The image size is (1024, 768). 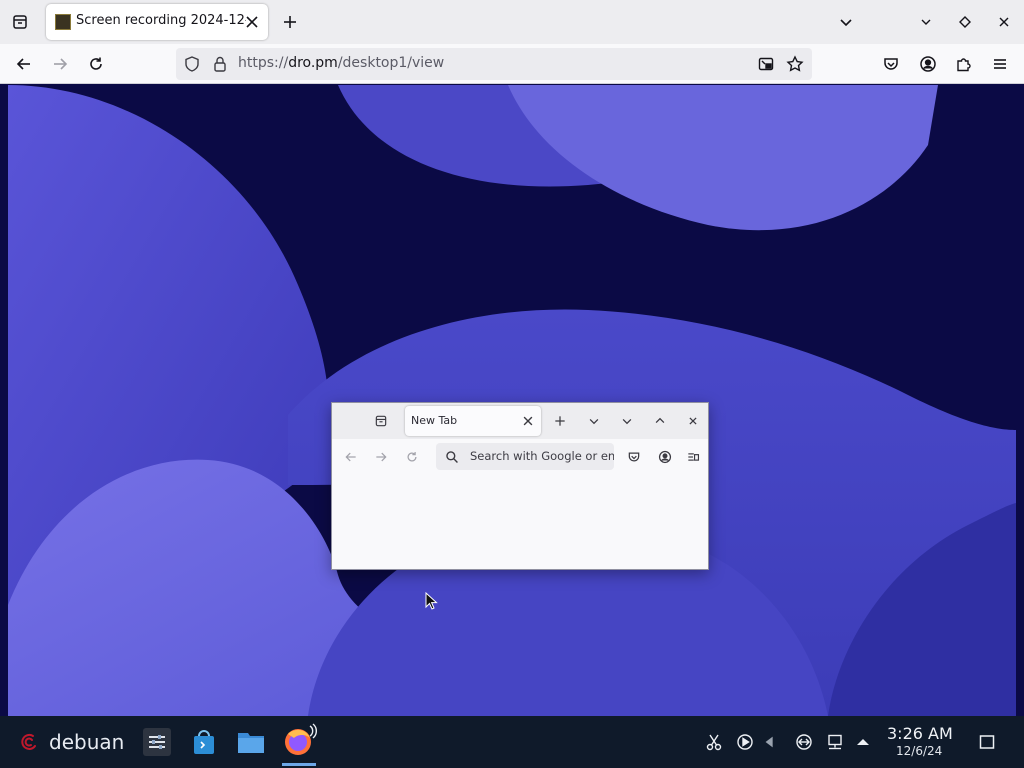 I want to click on inner-tab: New Tab, so click(x=473, y=421).